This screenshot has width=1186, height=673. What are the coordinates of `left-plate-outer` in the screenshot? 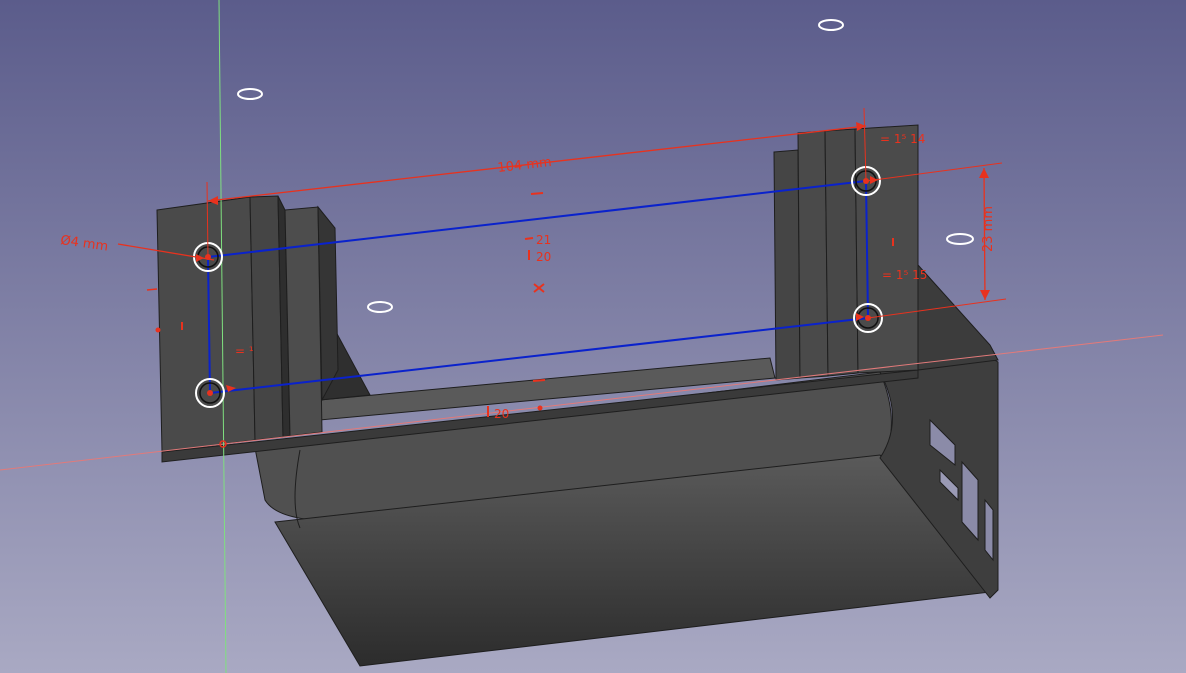 It's located at (206, 324).